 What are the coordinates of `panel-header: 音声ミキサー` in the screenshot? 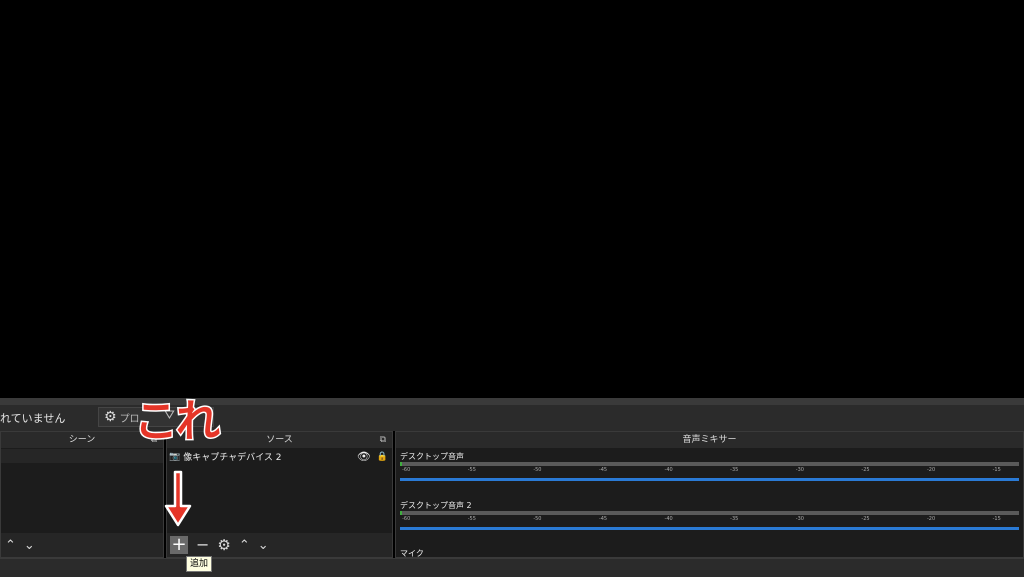 It's located at (709, 440).